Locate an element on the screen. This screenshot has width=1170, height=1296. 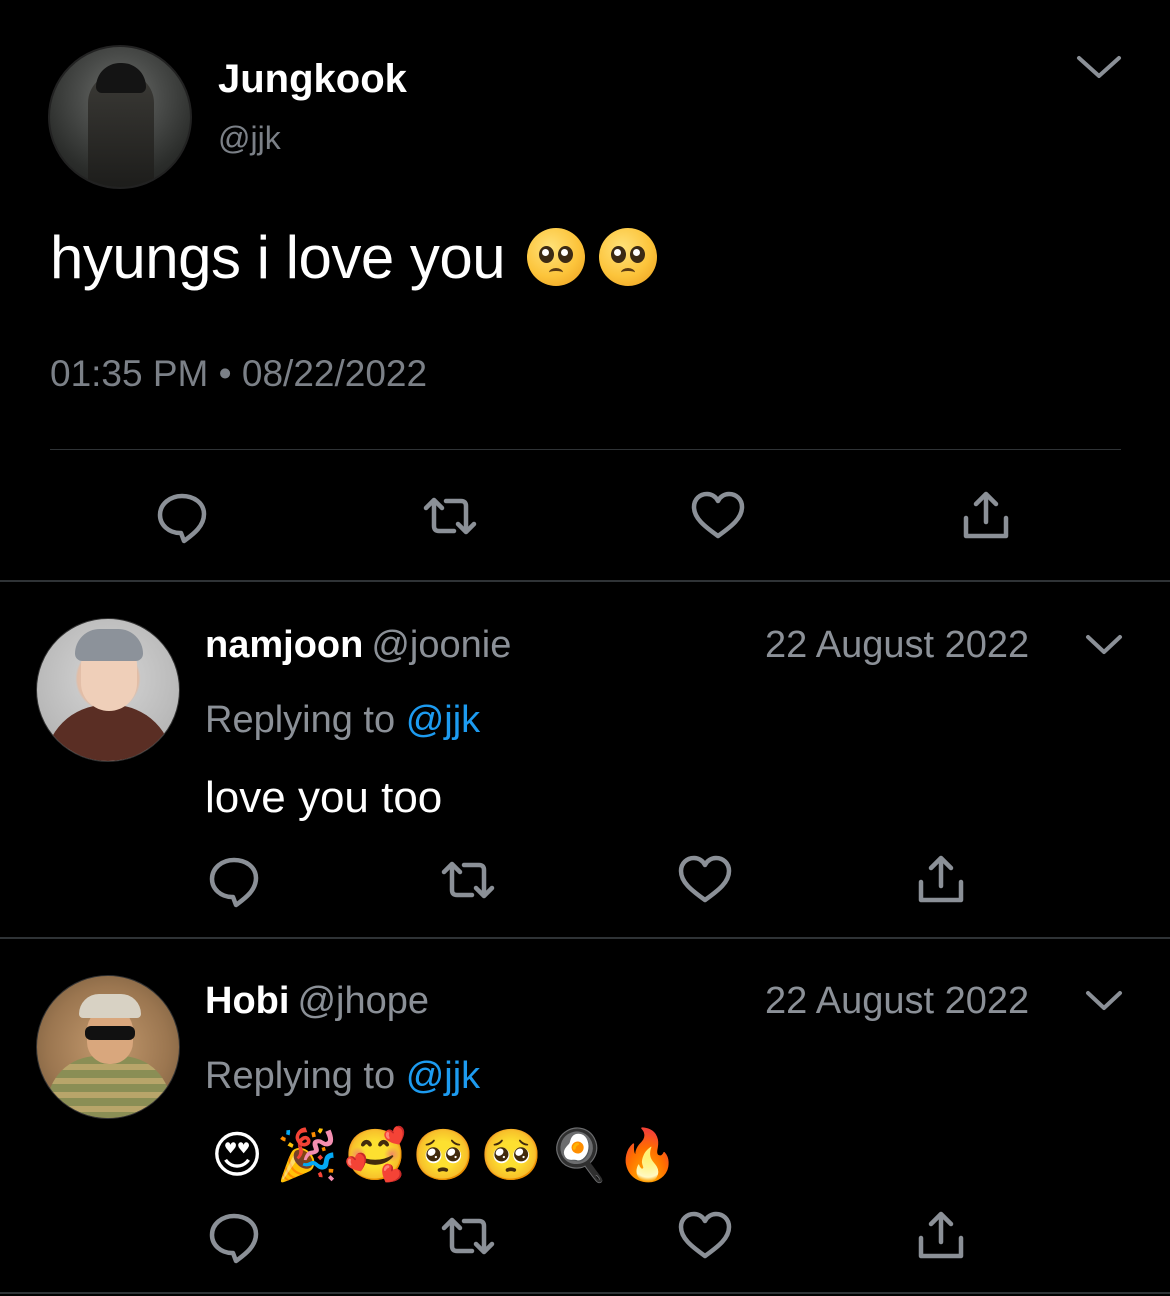
smiling-hearts-emoji: 🥰 is located at coordinates (375, 1155).